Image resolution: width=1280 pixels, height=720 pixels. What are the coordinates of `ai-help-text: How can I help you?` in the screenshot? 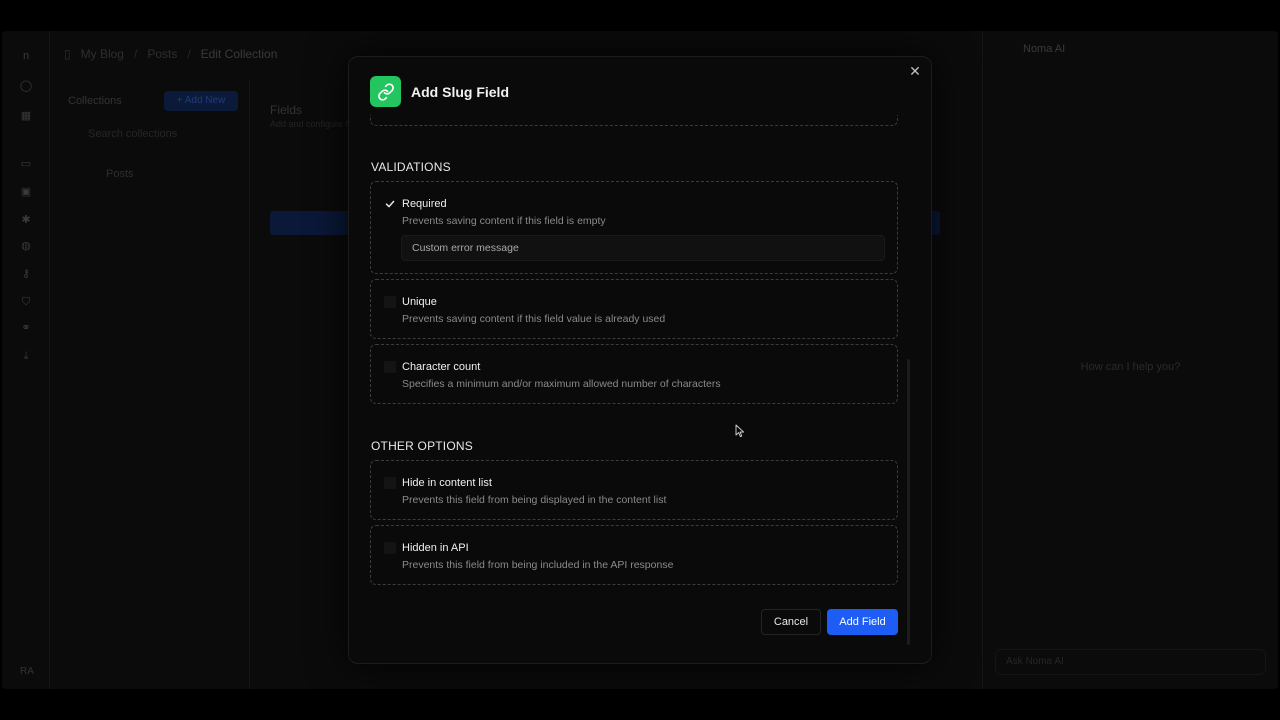 It's located at (1130, 367).